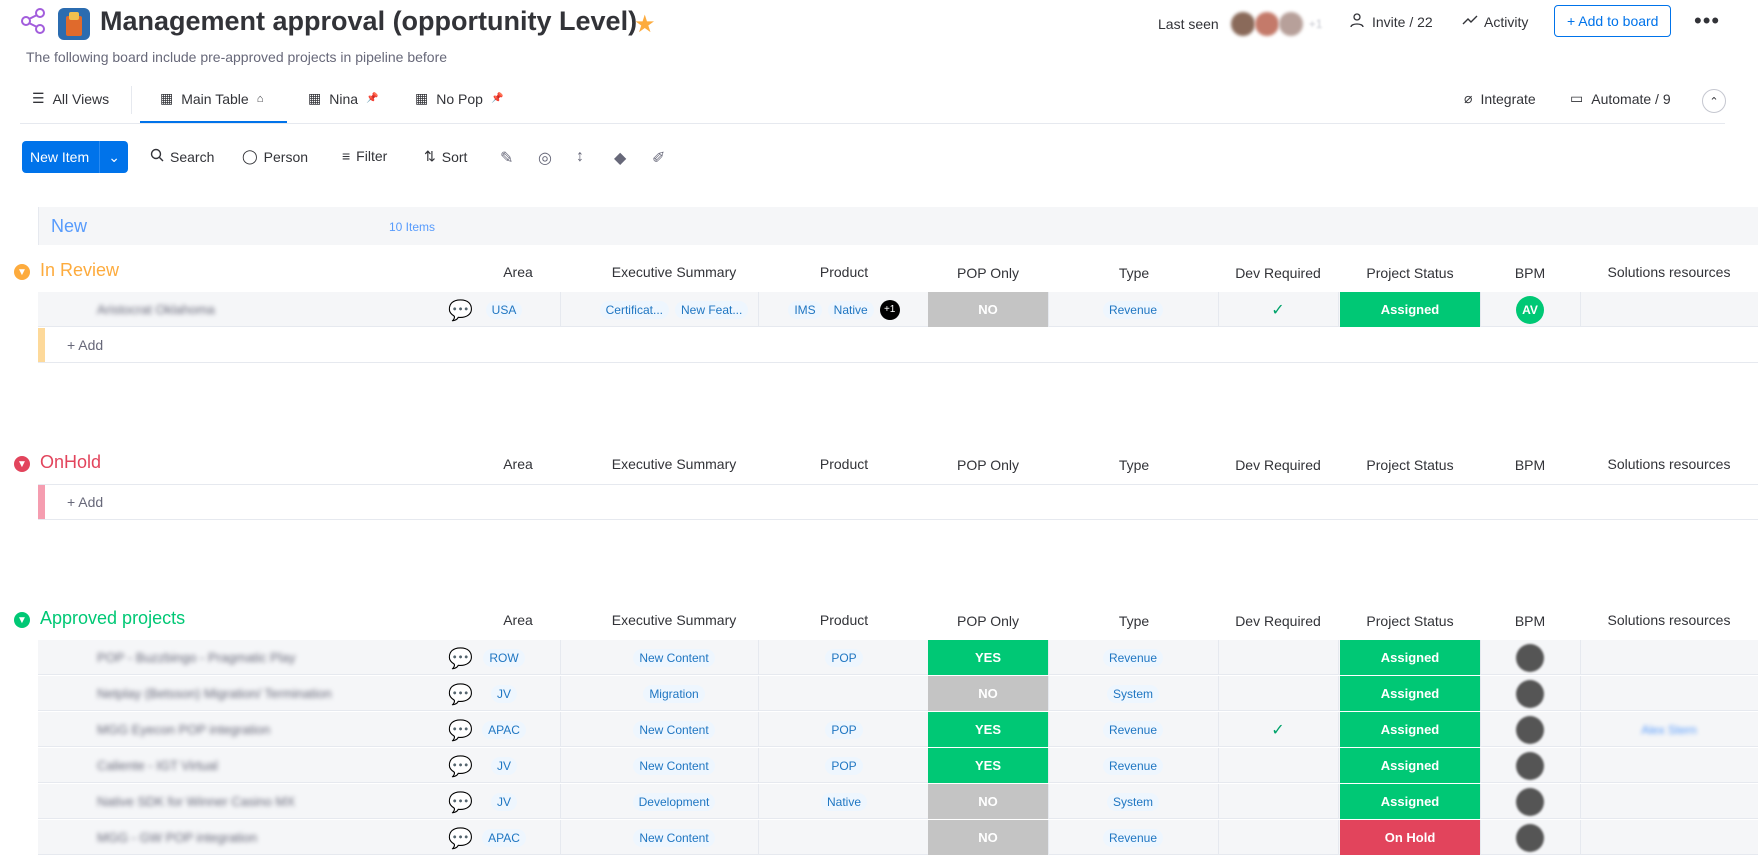 The image size is (1758, 864). What do you see at coordinates (1620, 98) in the screenshot?
I see `automate-button: ▭ Automate / 9` at bounding box center [1620, 98].